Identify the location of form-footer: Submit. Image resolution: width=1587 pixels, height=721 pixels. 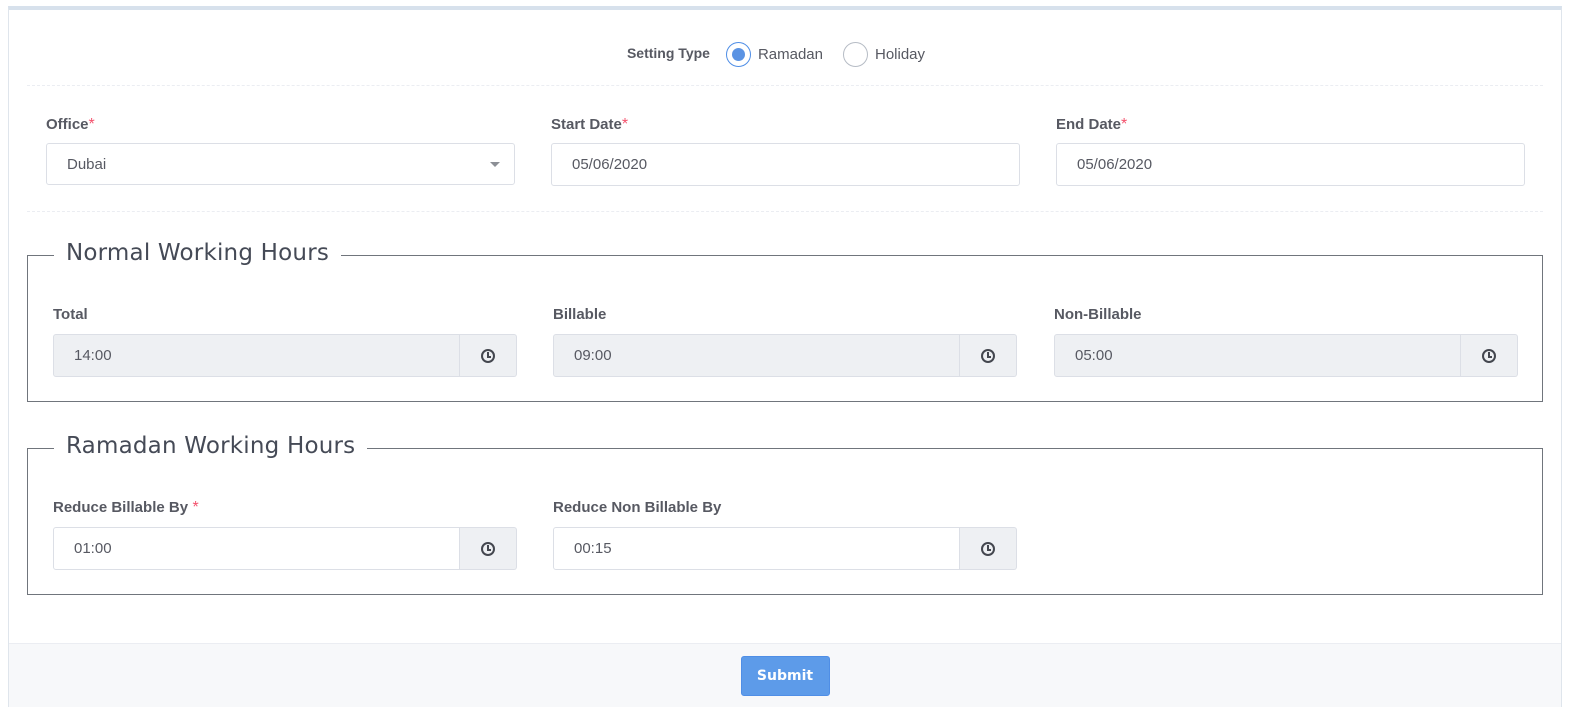
(785, 675).